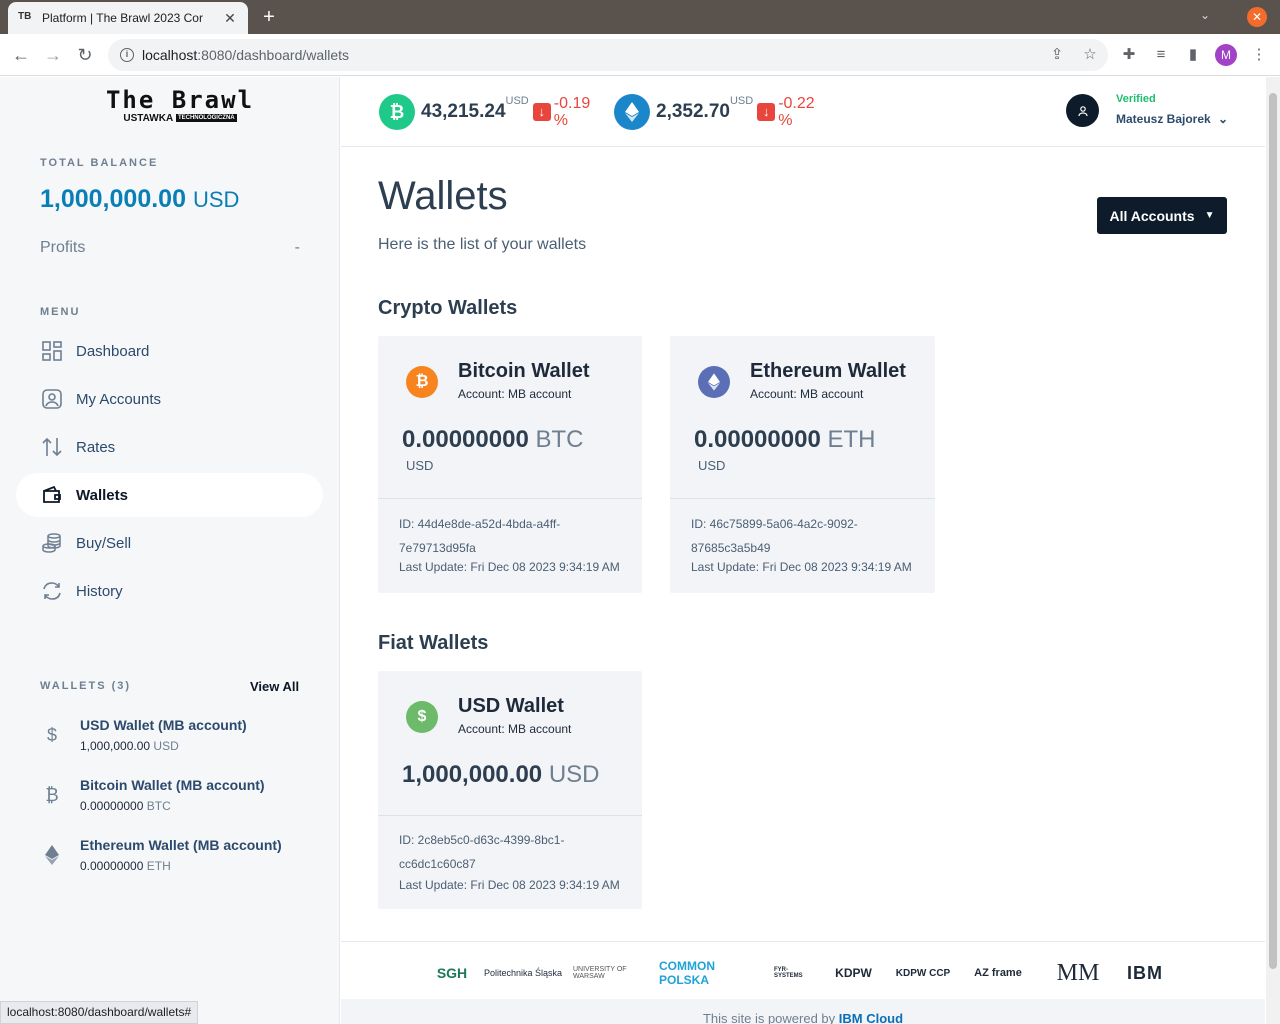 The image size is (1280, 1024). I want to click on sponsor-logo-politechnika: Politechnika Śląska, so click(523, 973).